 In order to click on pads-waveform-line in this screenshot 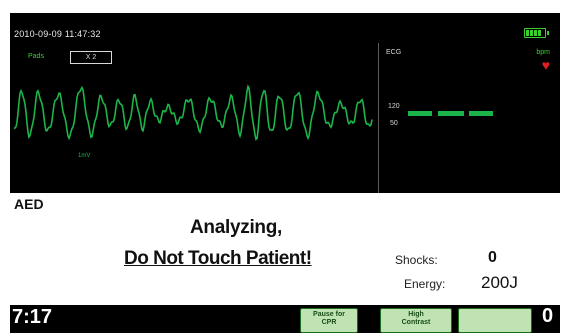, I will do `click(193, 112)`.